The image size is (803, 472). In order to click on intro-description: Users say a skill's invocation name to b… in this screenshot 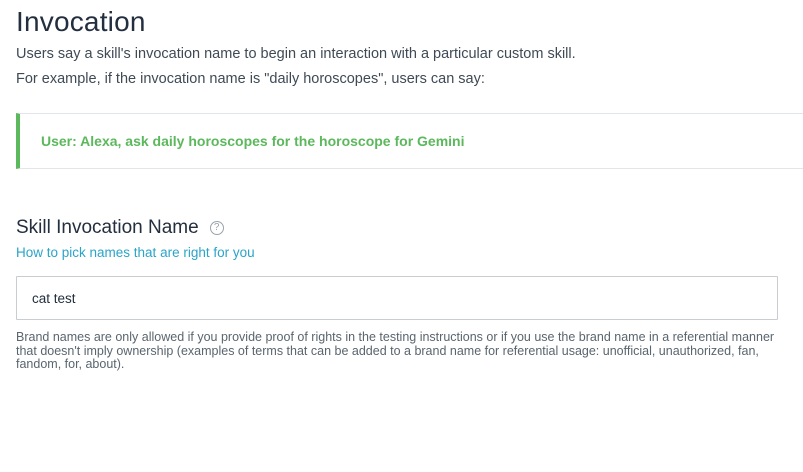, I will do `click(296, 54)`.